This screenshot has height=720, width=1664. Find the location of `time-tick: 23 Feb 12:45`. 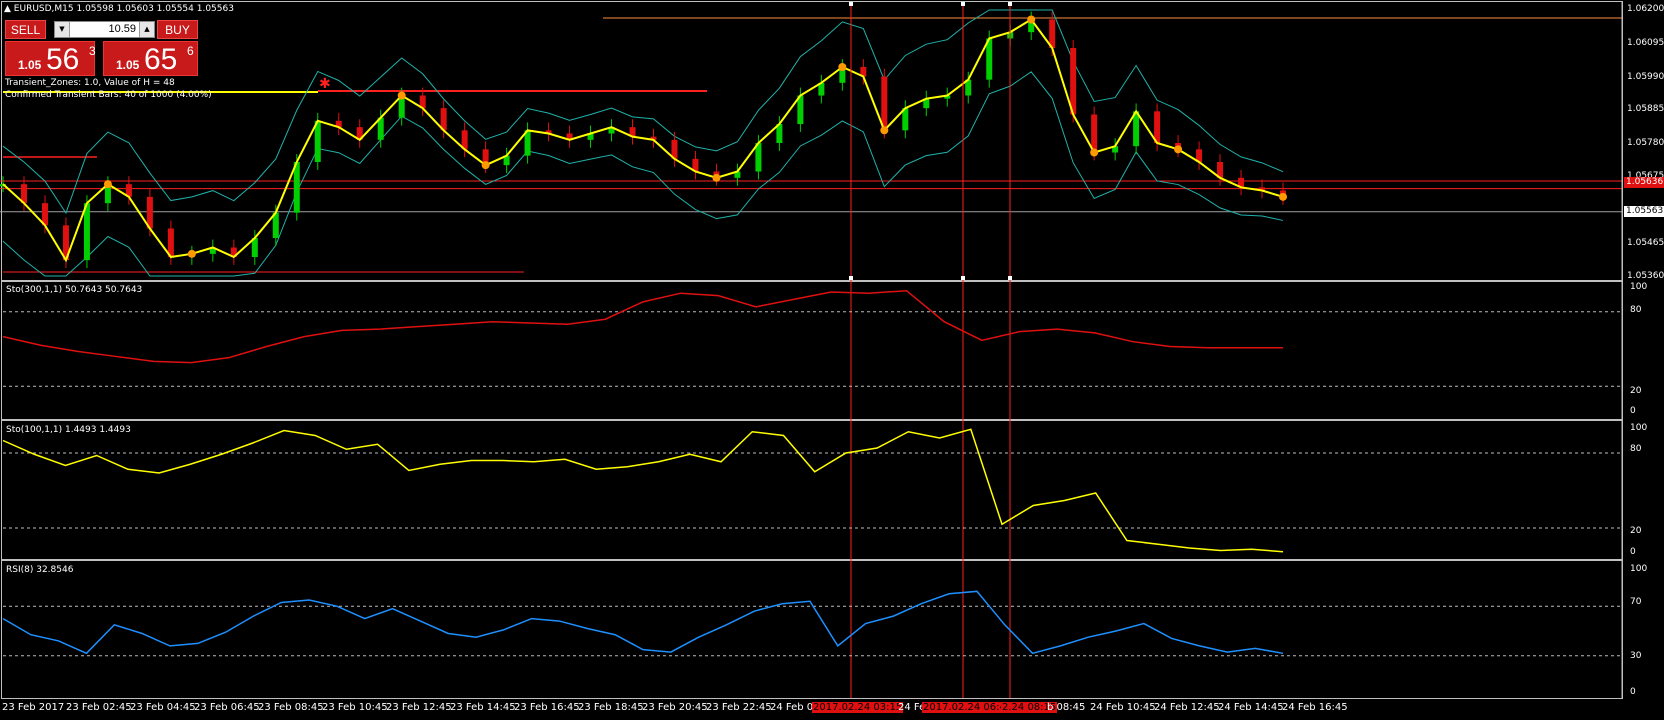

time-tick: 23 Feb 12:45 is located at coordinates (419, 707).